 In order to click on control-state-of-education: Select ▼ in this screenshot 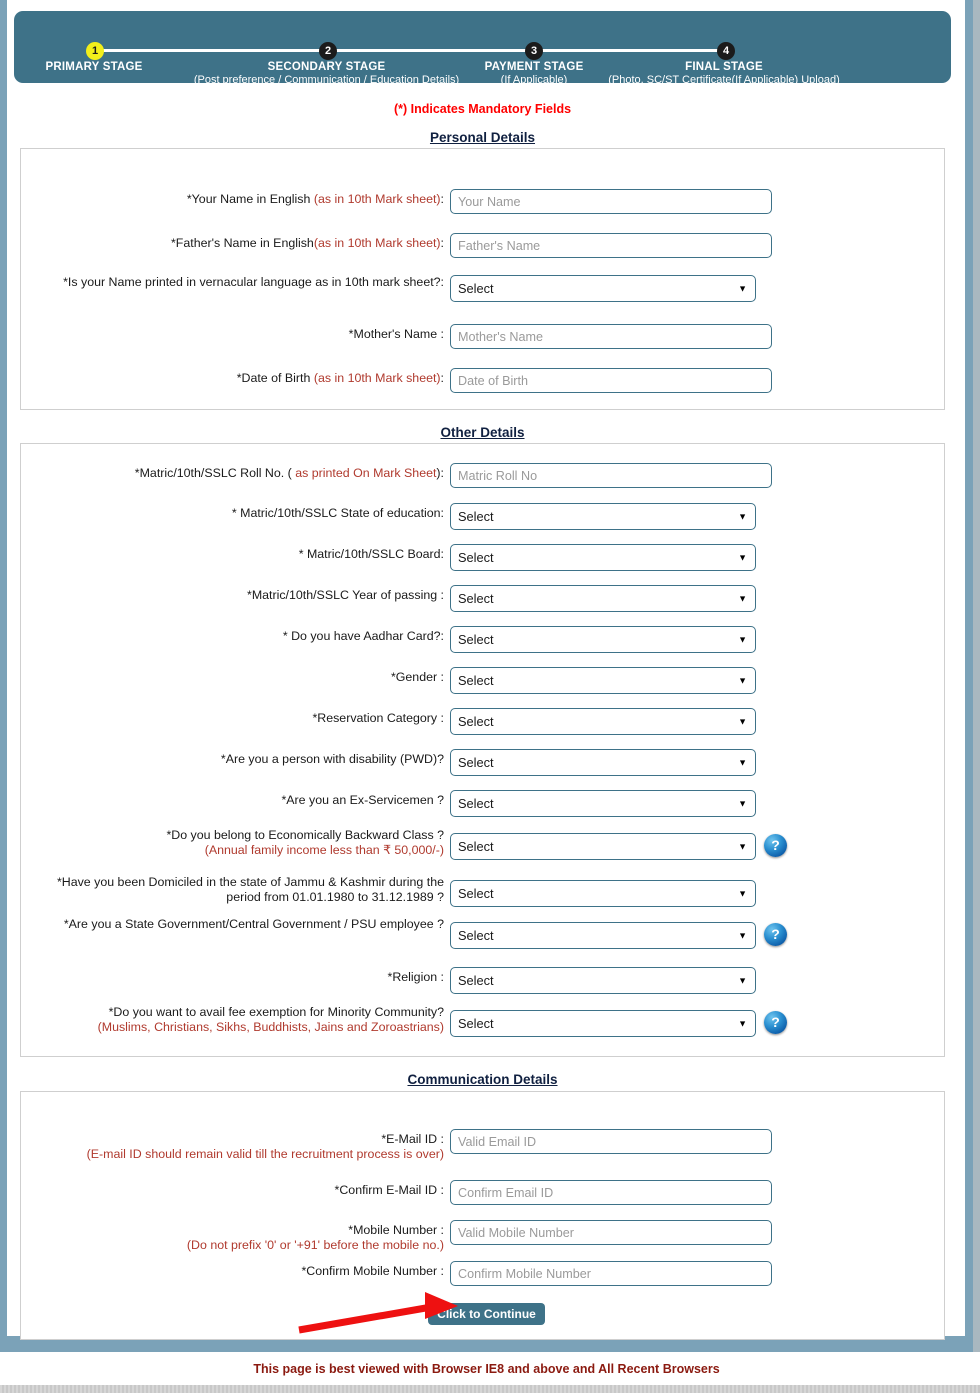, I will do `click(603, 516)`.